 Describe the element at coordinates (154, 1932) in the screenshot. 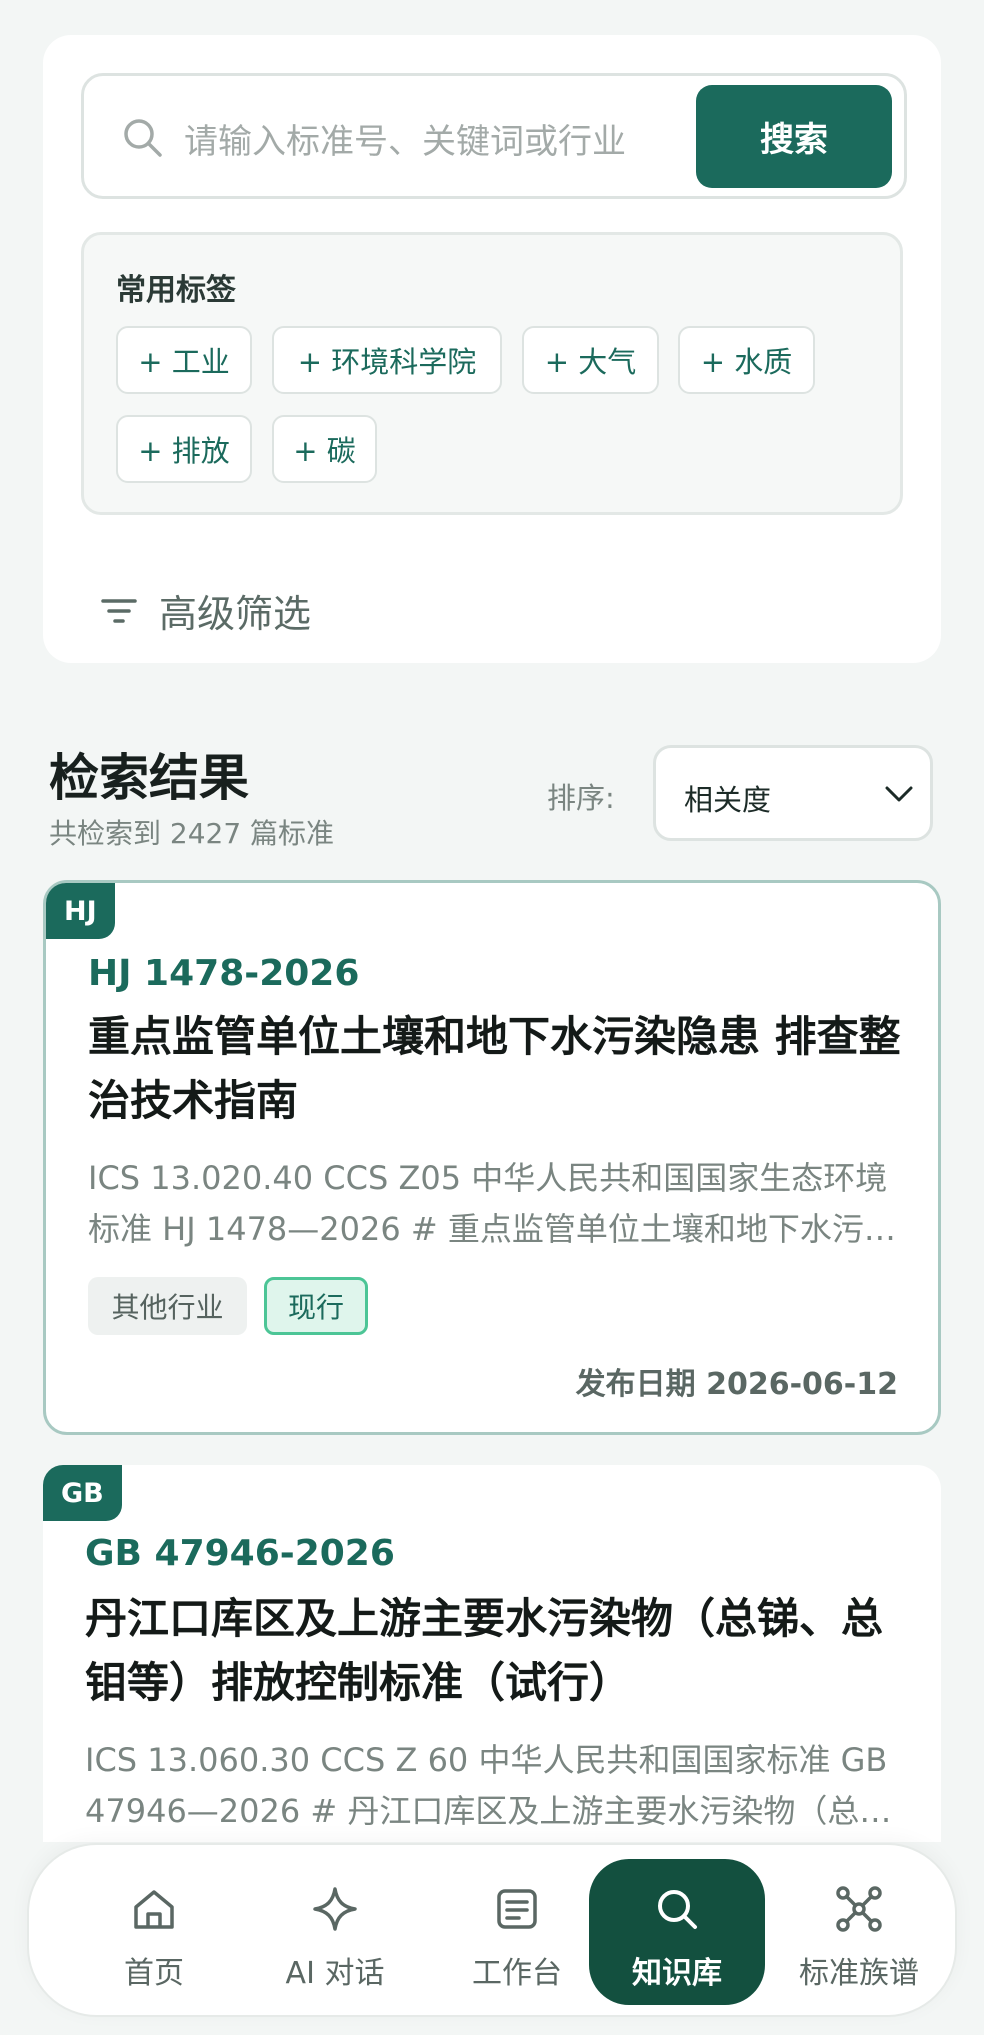

I see `nav-item-home: 首页` at that location.